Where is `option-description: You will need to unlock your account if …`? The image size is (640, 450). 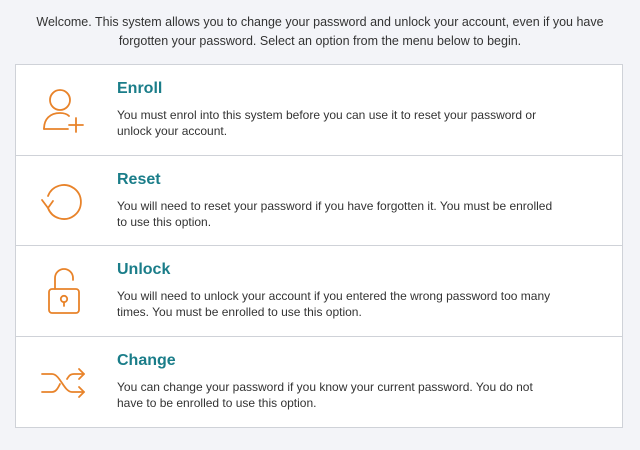 option-description: You will need to unlock your account if … is located at coordinates (334, 304).